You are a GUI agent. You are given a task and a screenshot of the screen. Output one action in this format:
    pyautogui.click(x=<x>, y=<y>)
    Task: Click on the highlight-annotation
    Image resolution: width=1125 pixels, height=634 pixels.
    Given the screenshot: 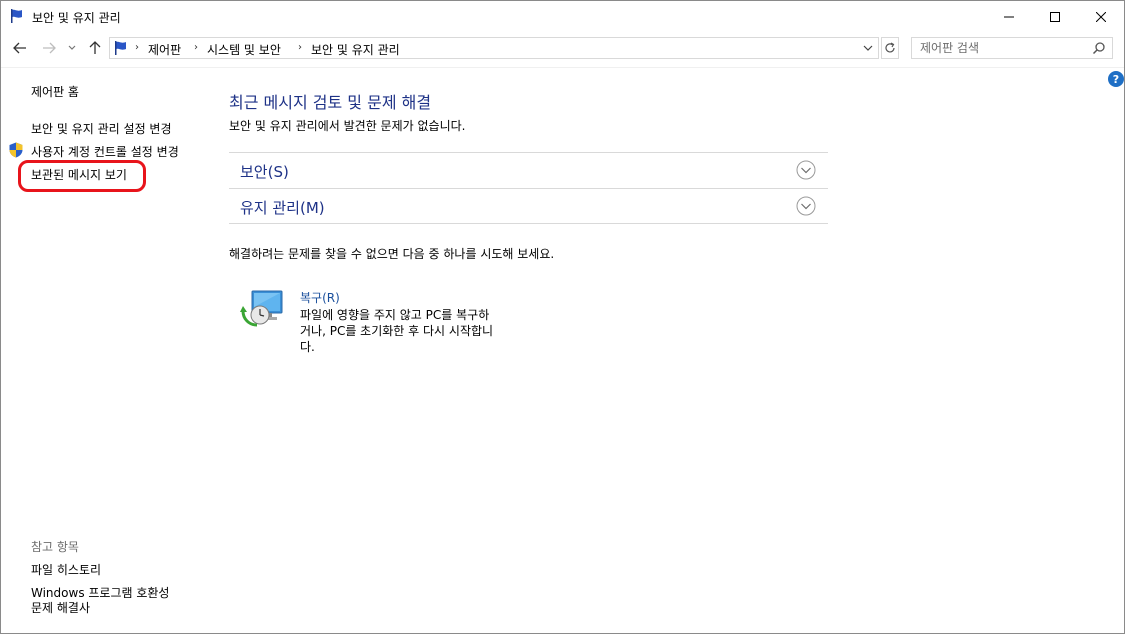 What is the action you would take?
    pyautogui.click(x=82, y=176)
    